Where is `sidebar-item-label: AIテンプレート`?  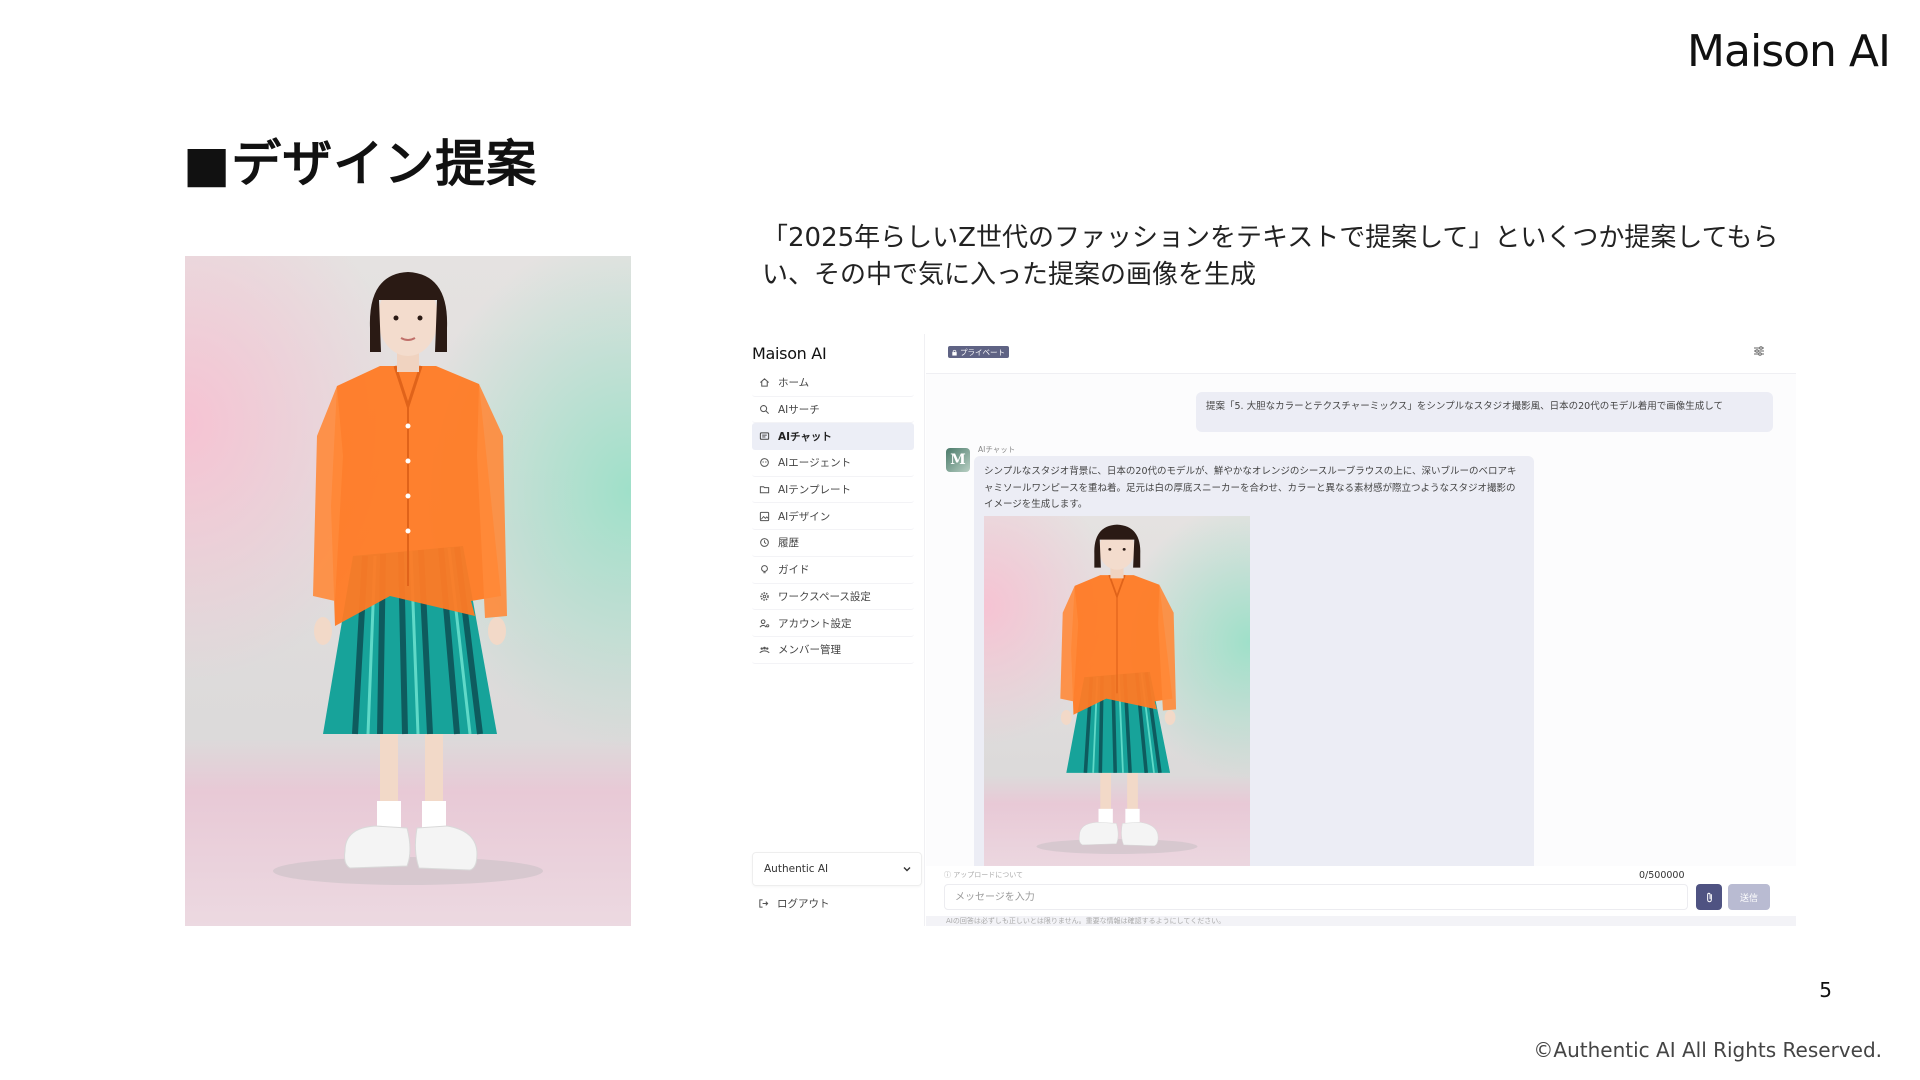 sidebar-item-label: AIテンプレート is located at coordinates (814, 490).